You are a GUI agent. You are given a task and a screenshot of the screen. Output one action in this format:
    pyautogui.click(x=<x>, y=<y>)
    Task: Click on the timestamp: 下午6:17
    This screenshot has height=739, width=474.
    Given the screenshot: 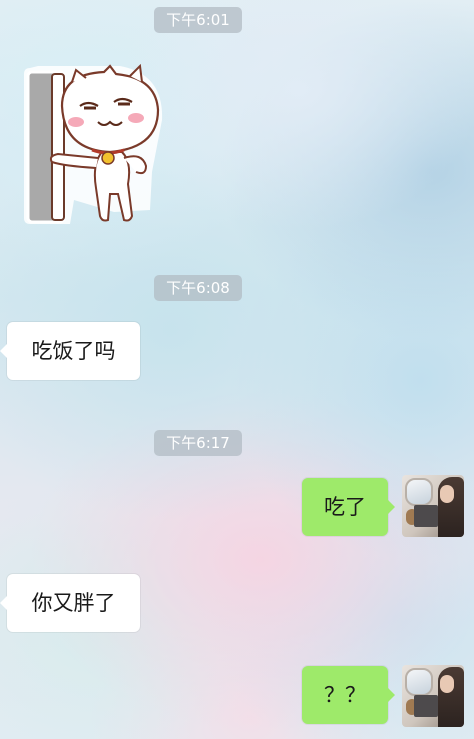 What is the action you would take?
    pyautogui.click(x=198, y=443)
    